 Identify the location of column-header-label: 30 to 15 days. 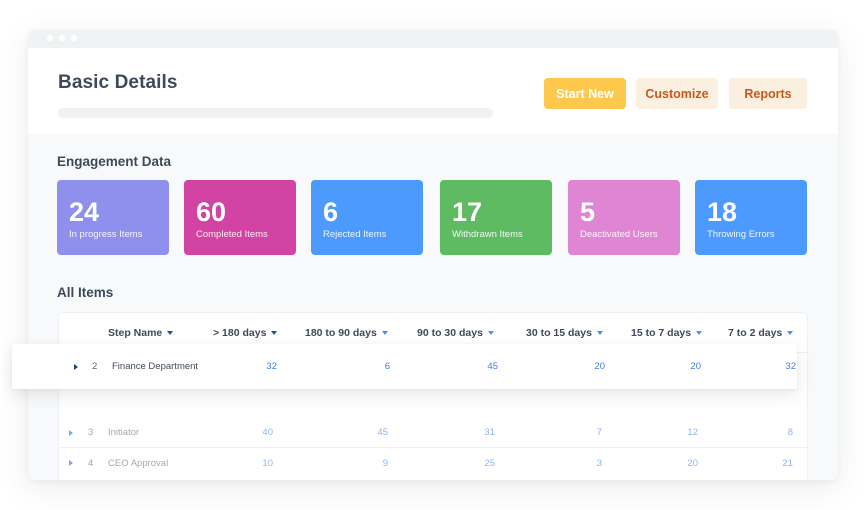
(559, 333).